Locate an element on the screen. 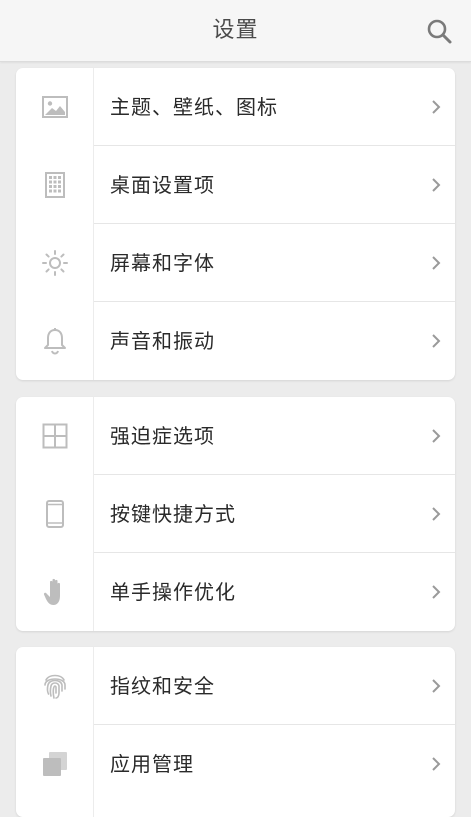  image-icon is located at coordinates (55, 107).